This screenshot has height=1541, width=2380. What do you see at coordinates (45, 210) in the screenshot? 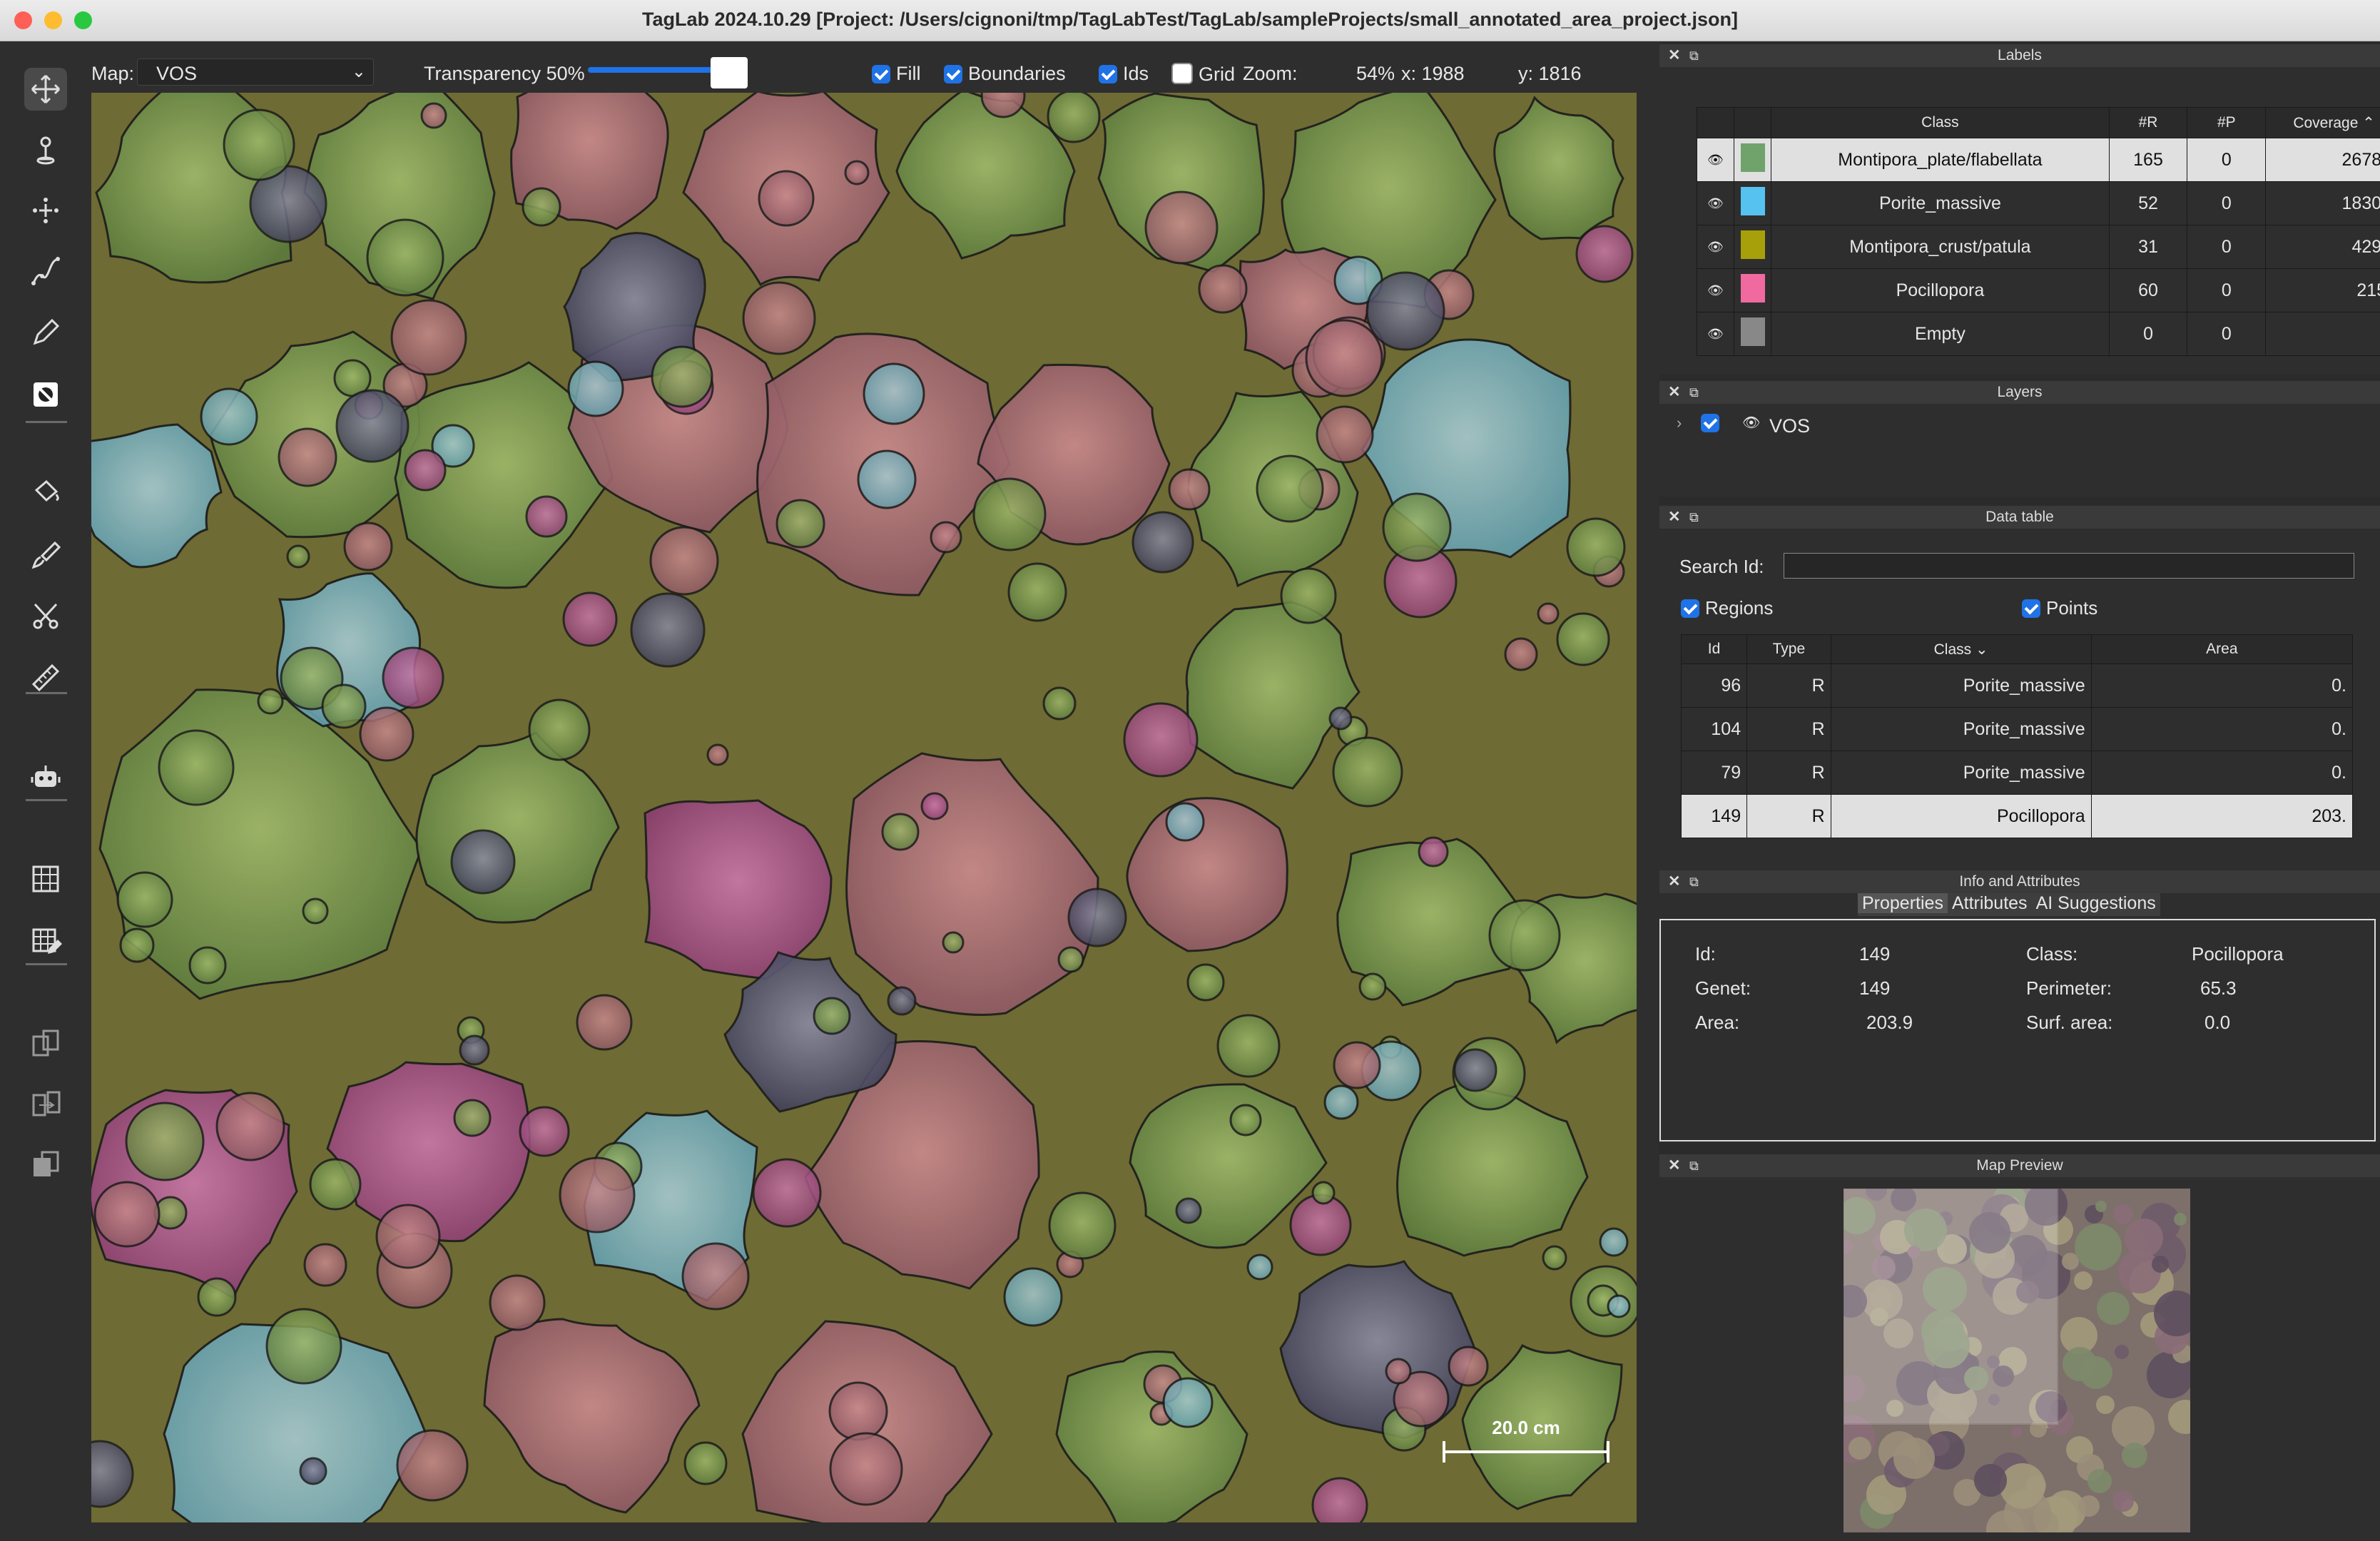
I see `four-points-tool-button` at bounding box center [45, 210].